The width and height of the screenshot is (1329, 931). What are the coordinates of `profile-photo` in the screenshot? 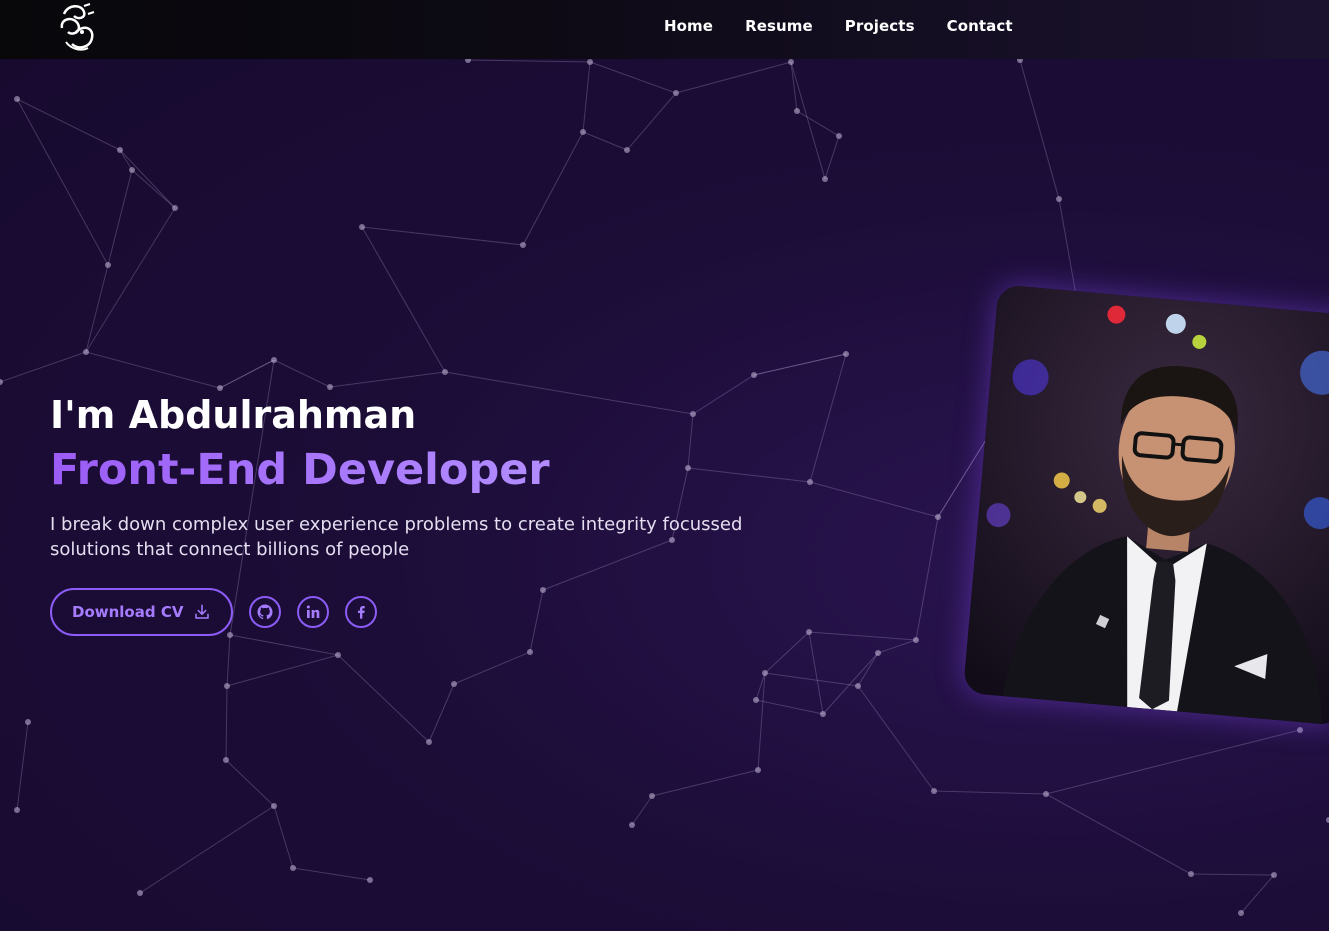 It's located at (1145, 505).